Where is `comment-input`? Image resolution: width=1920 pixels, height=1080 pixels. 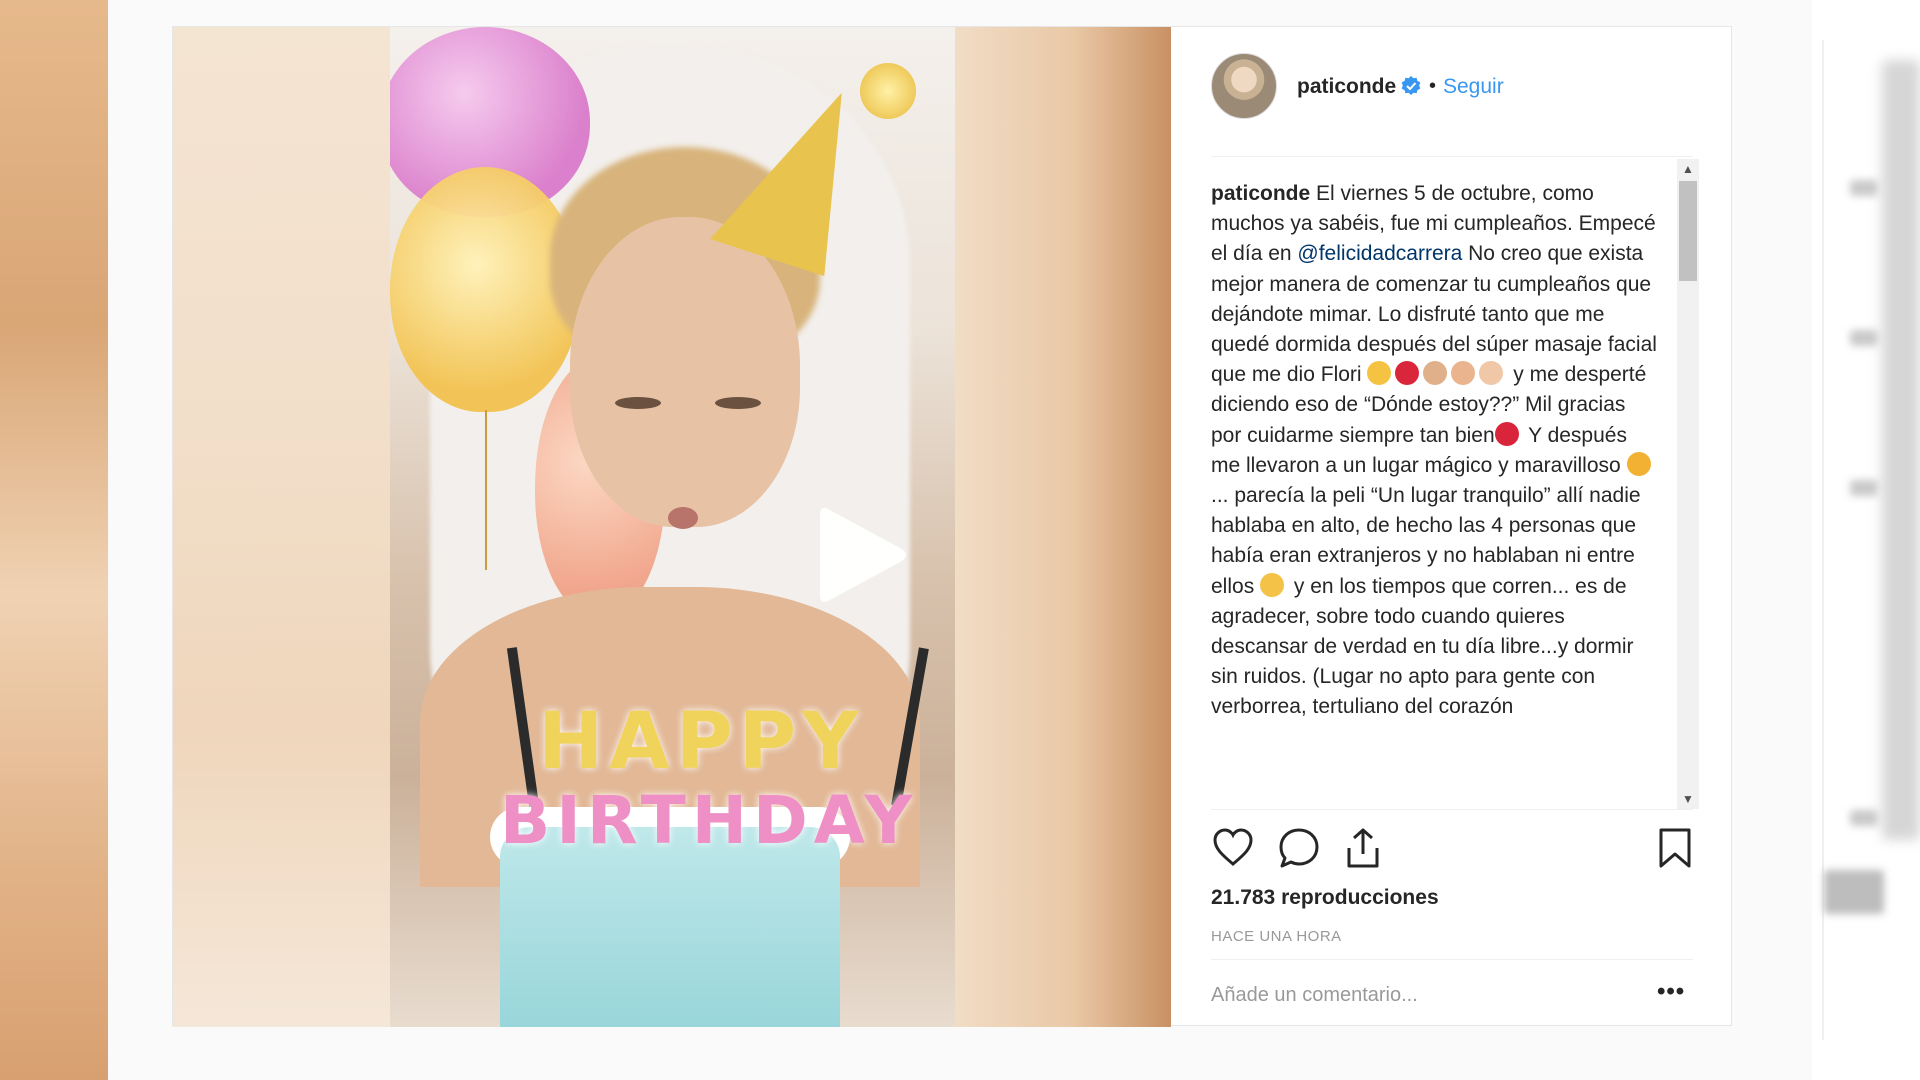 comment-input is located at coordinates (1421, 995).